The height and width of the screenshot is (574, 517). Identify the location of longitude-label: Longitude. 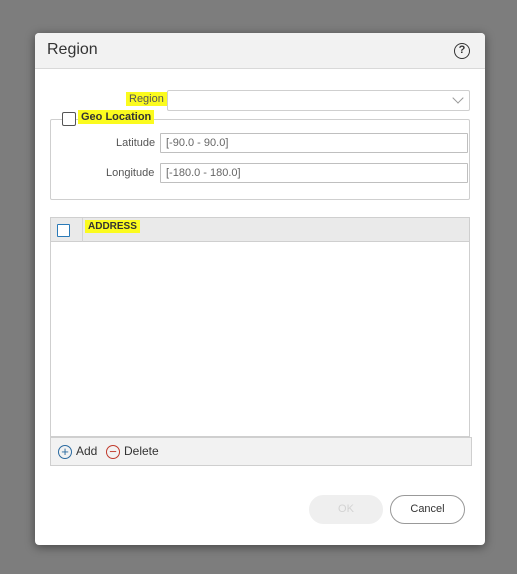
(130, 173).